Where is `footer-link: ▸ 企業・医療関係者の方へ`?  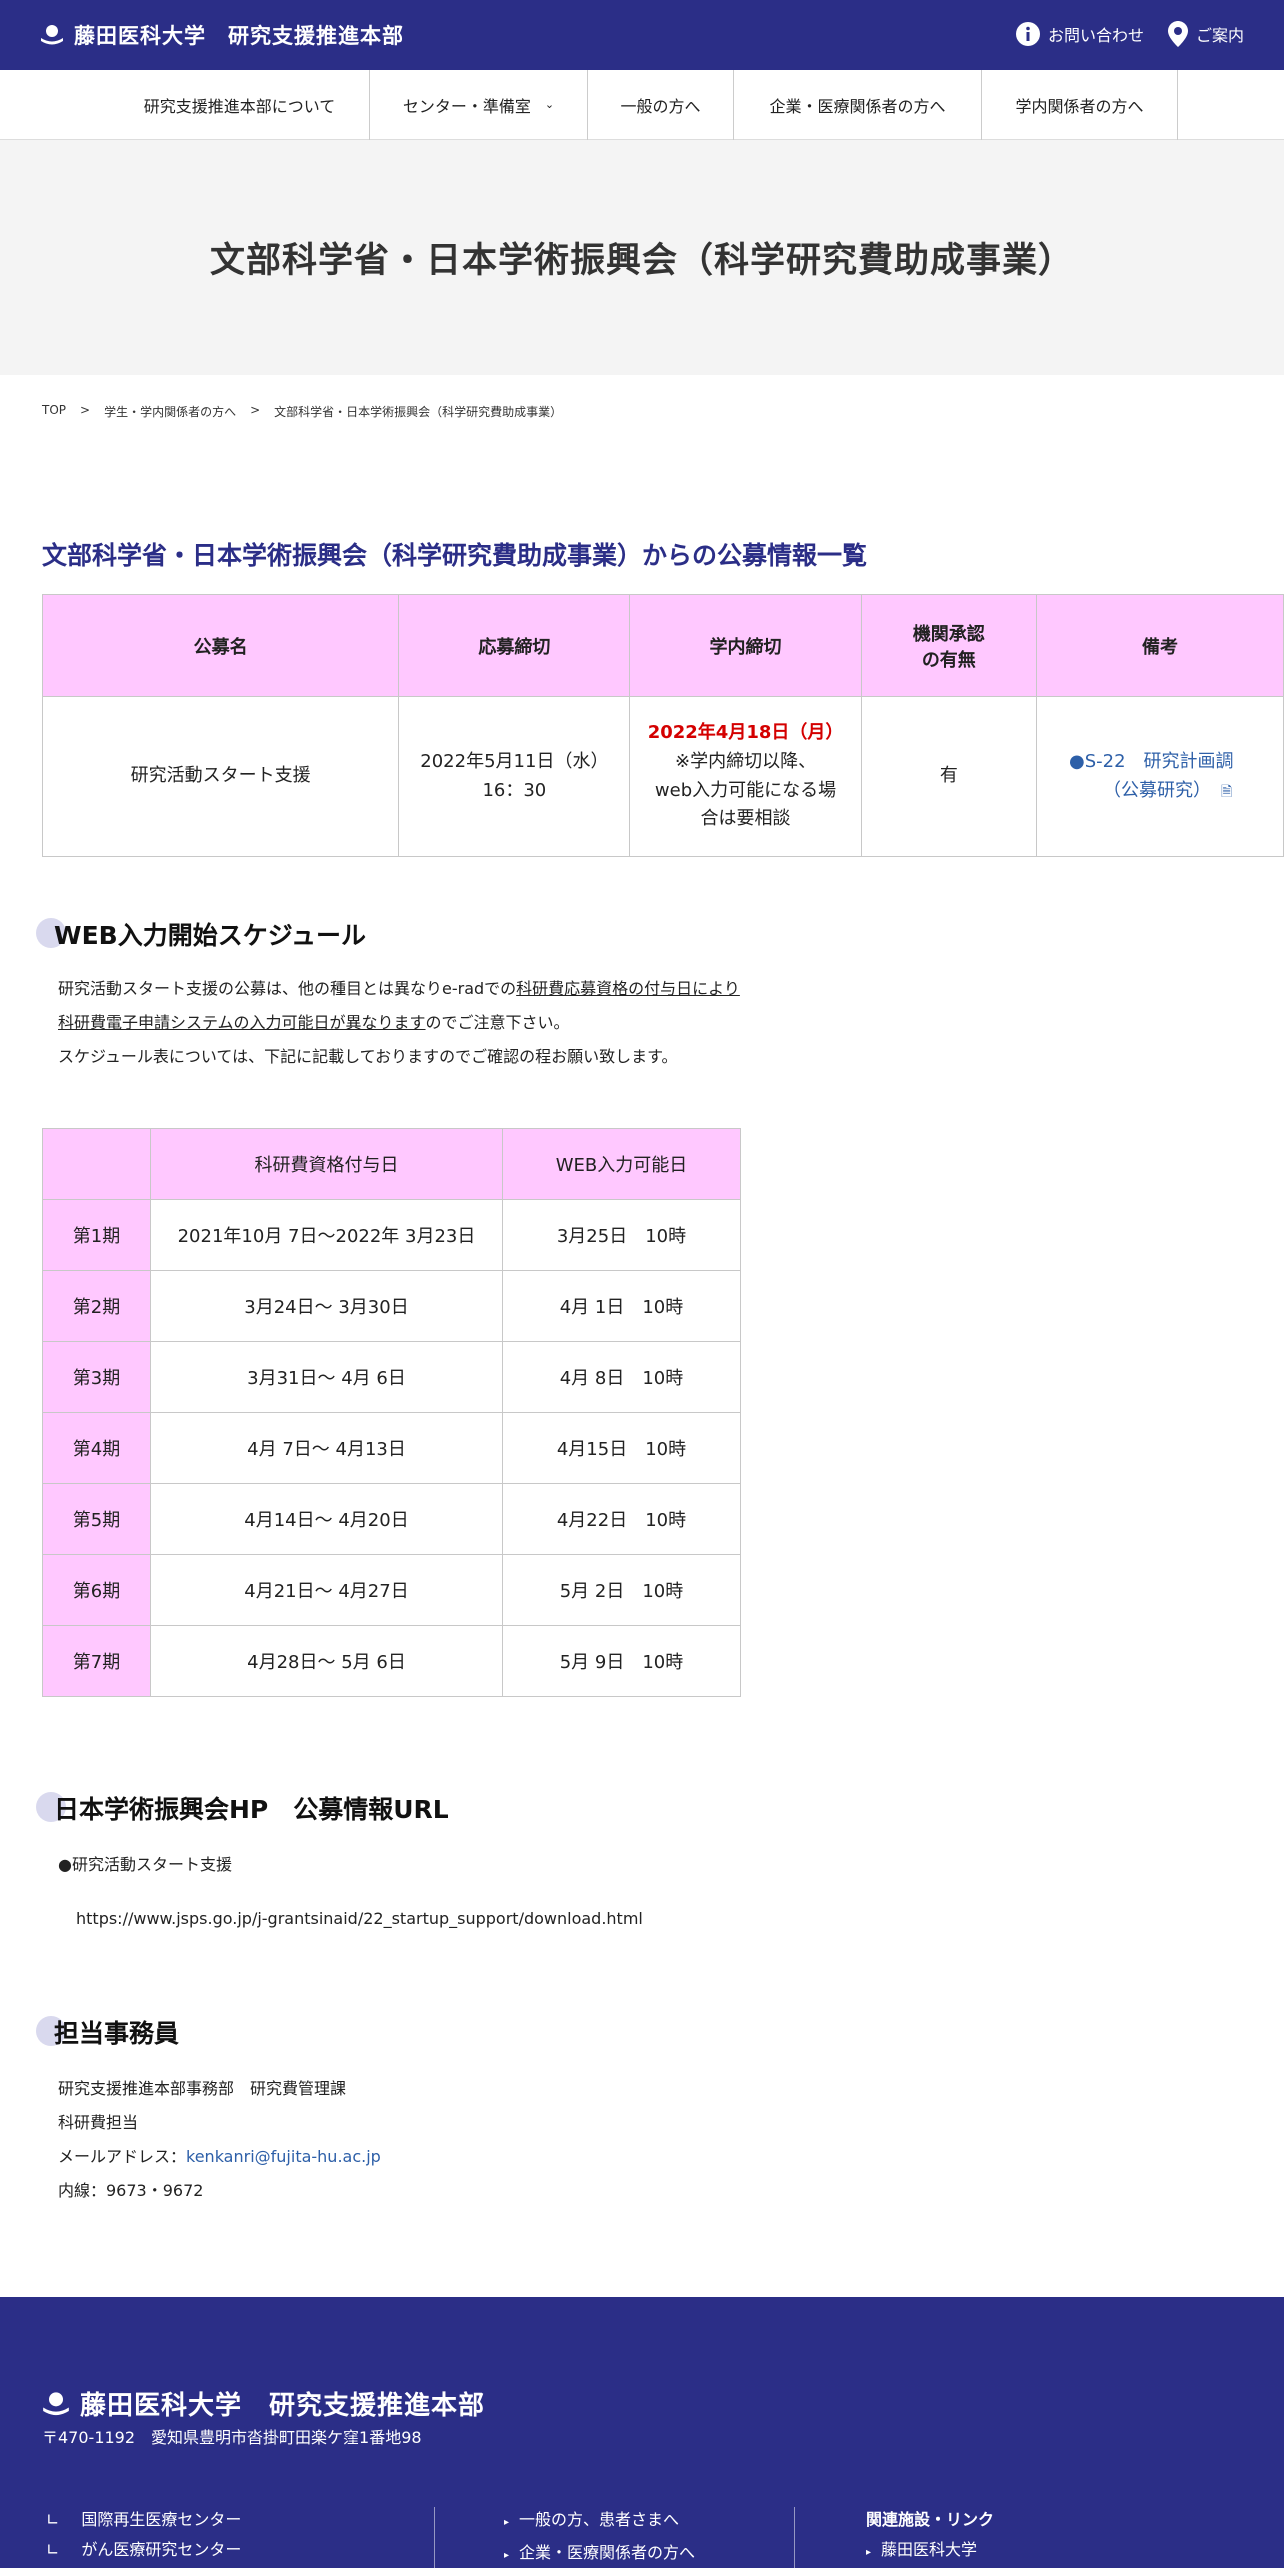
footer-link: ▸ 企業・医療関係者の方へ is located at coordinates (599, 2553).